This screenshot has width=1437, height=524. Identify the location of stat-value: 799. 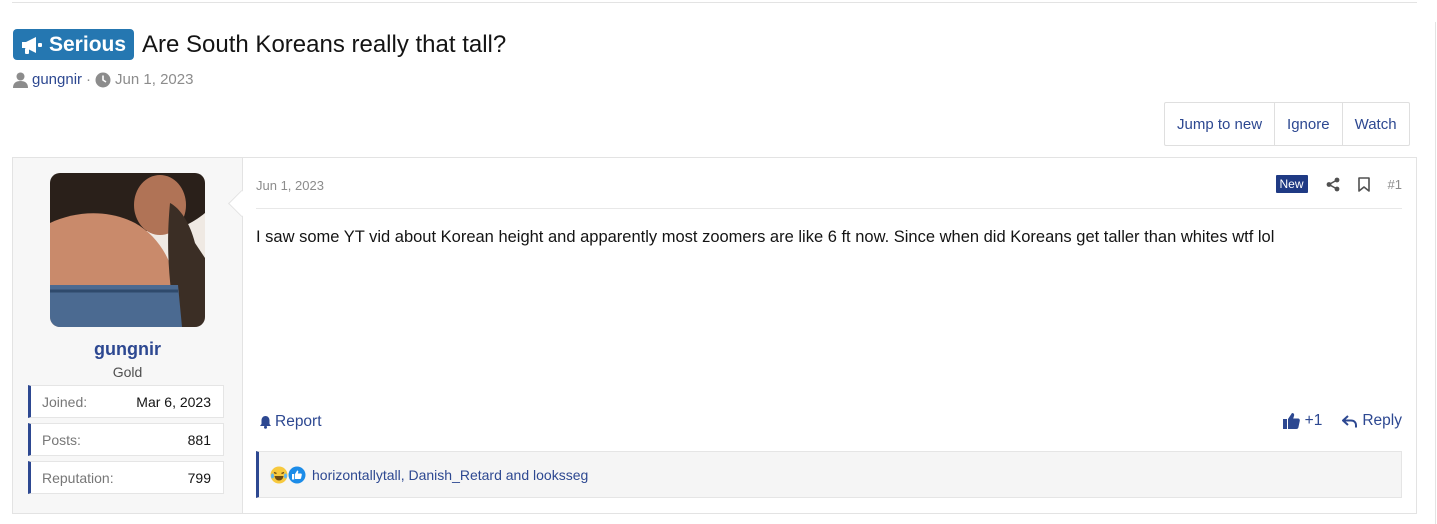
(199, 477).